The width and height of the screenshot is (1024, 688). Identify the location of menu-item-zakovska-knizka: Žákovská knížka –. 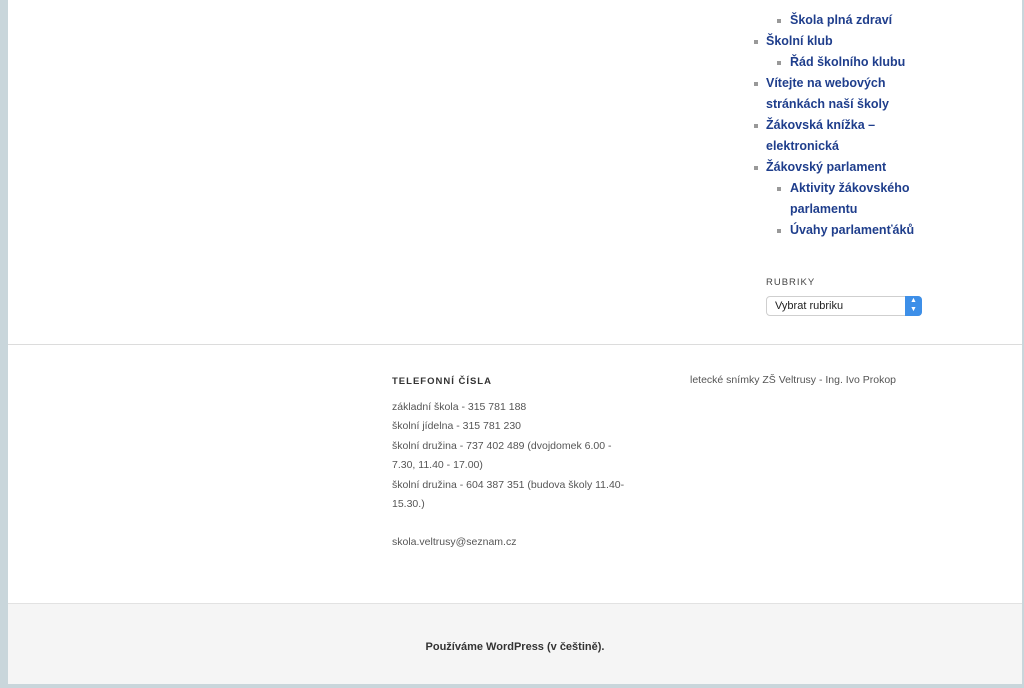
(846, 125).